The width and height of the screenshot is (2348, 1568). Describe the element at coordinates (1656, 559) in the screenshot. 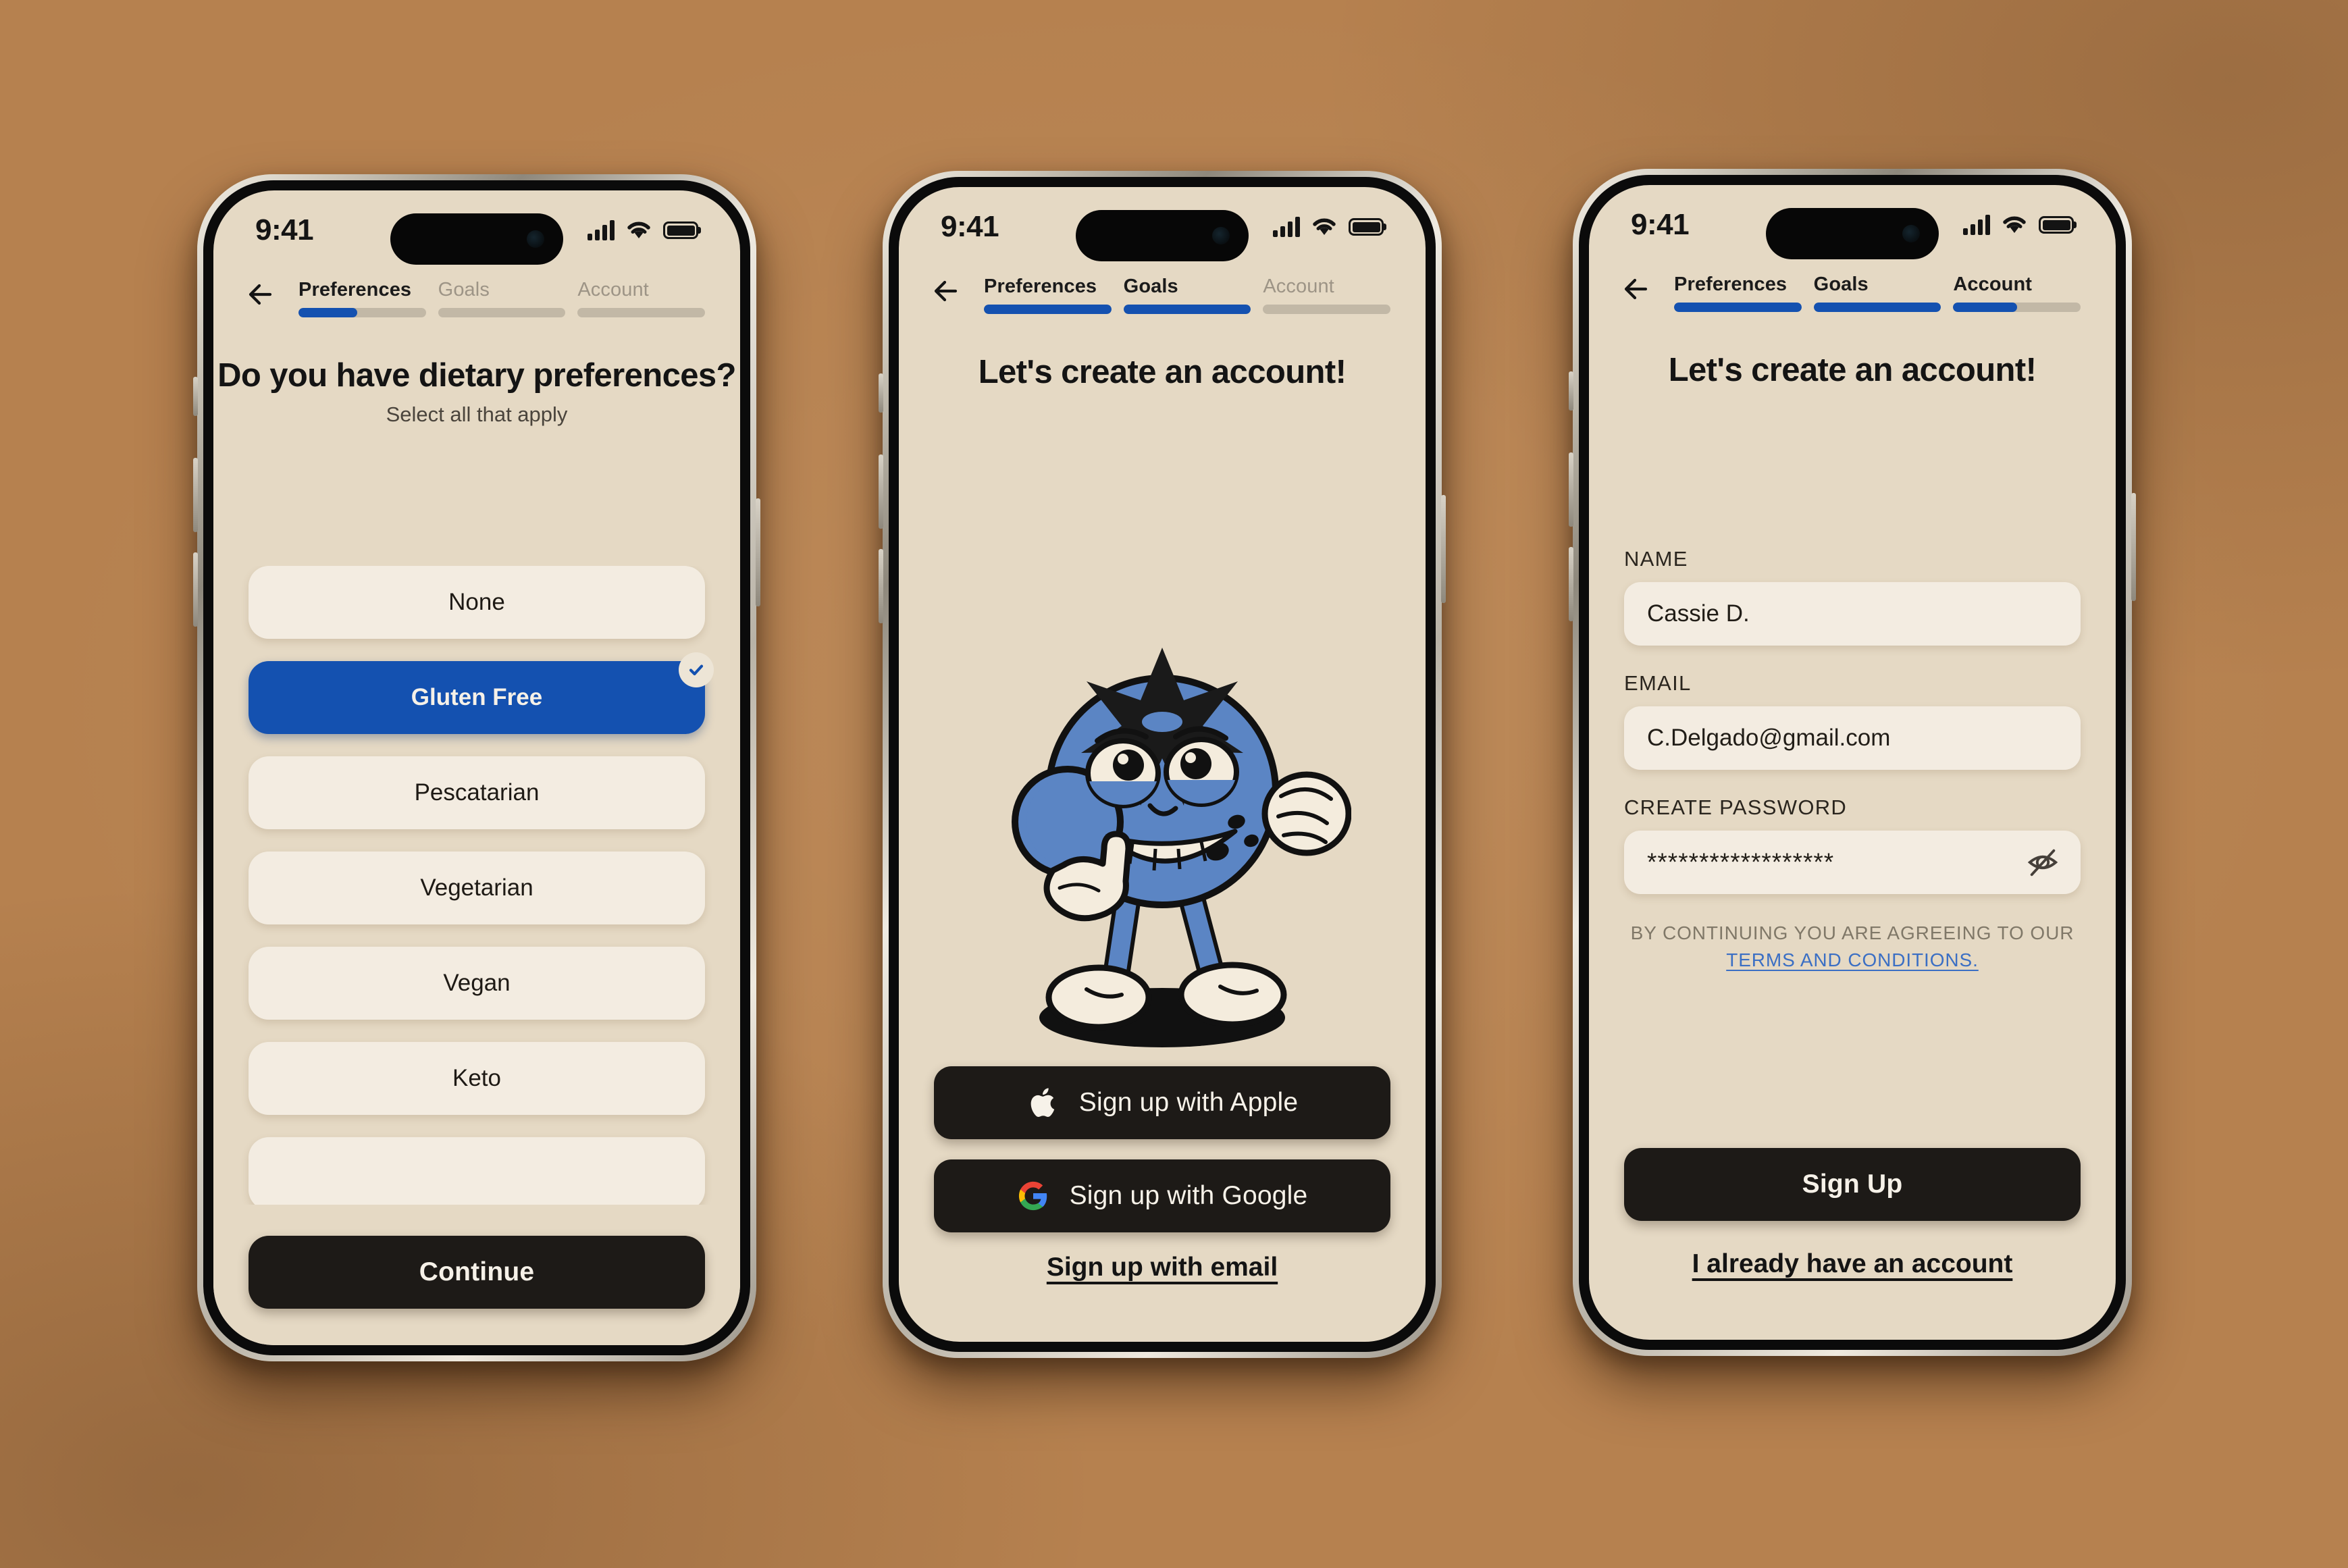

I see `name-field-label: NAME` at that location.